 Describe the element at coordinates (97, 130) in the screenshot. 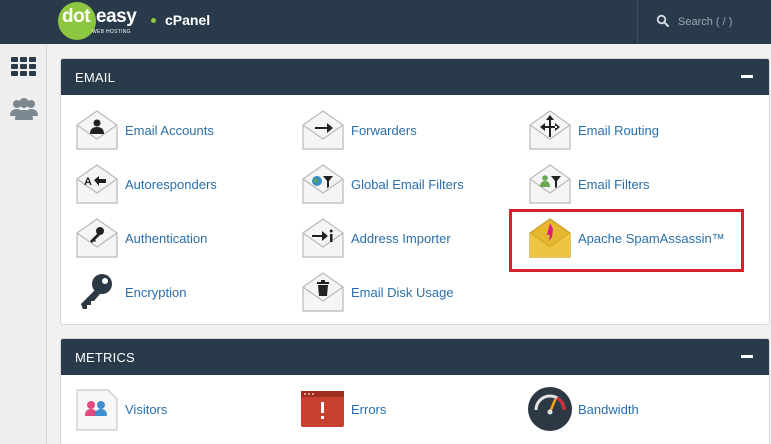

I see `email-accounts-icon` at that location.